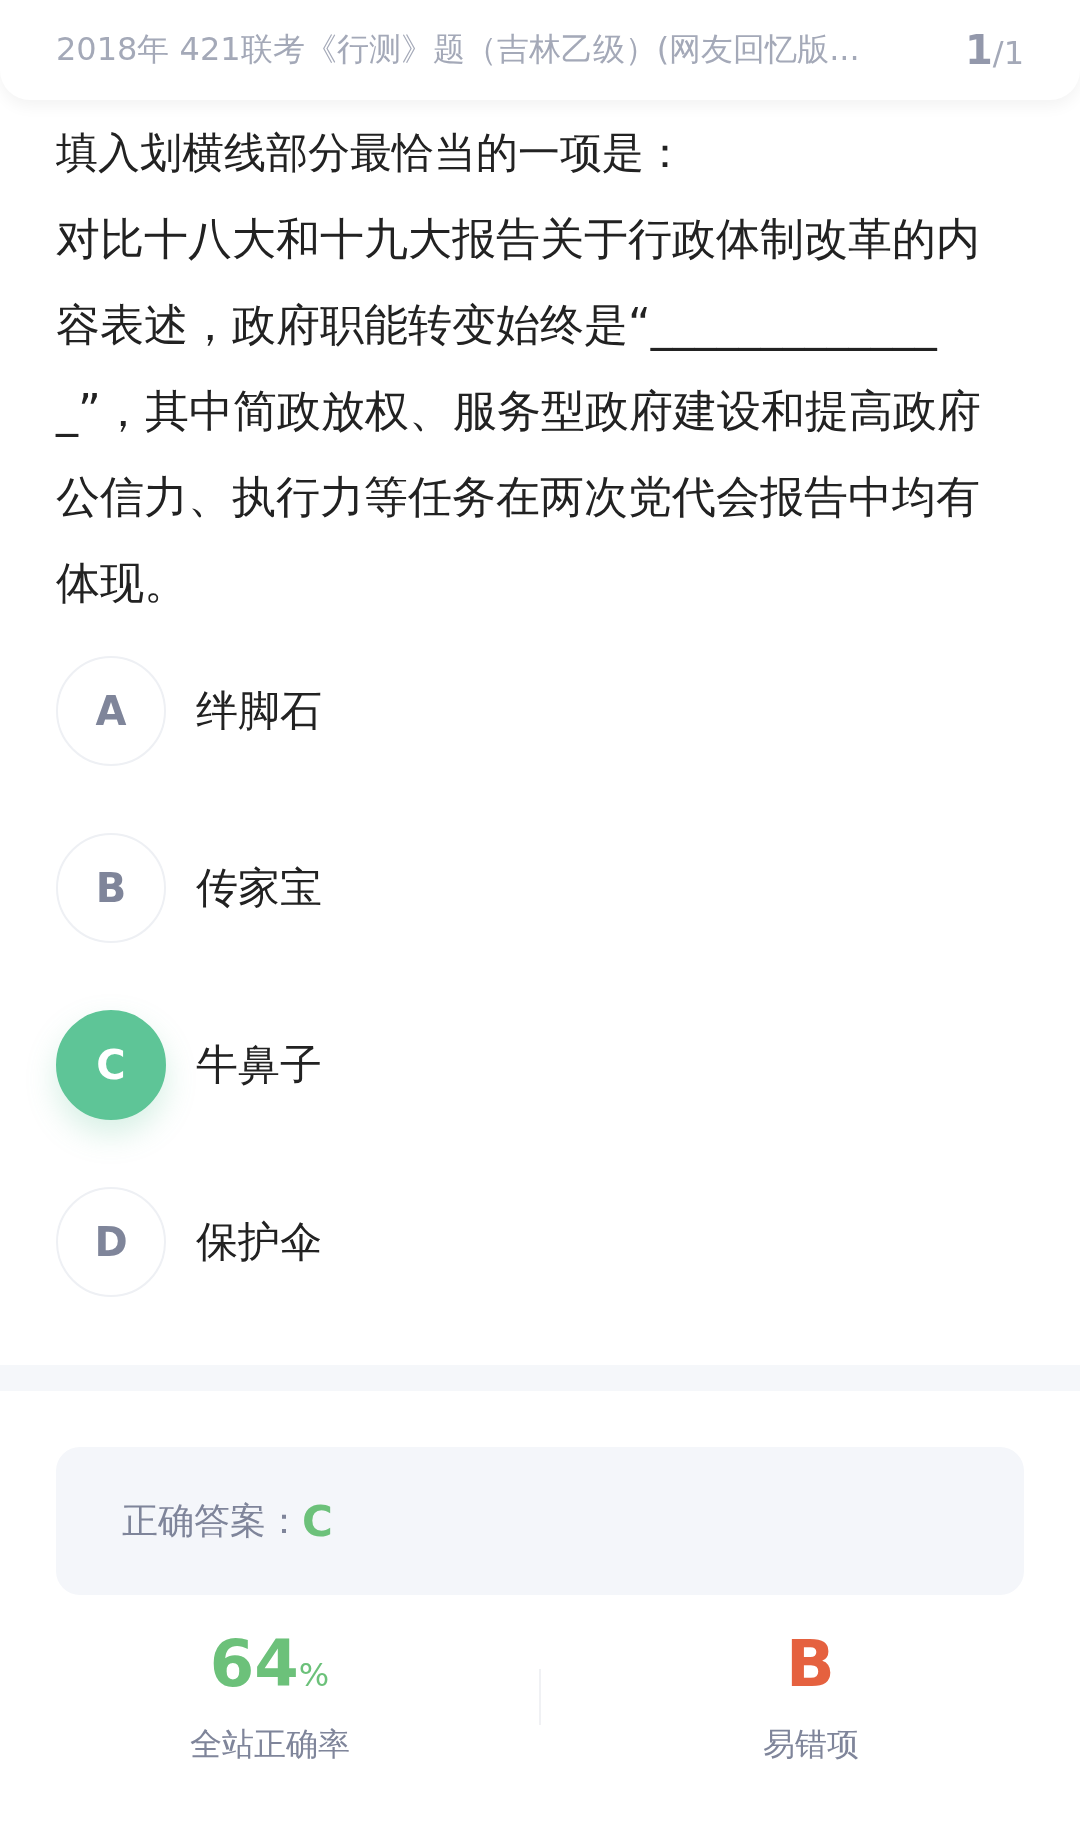 This screenshot has height=1825, width=1080. Describe the element at coordinates (317, 1521) in the screenshot. I see `answer-value: C` at that location.